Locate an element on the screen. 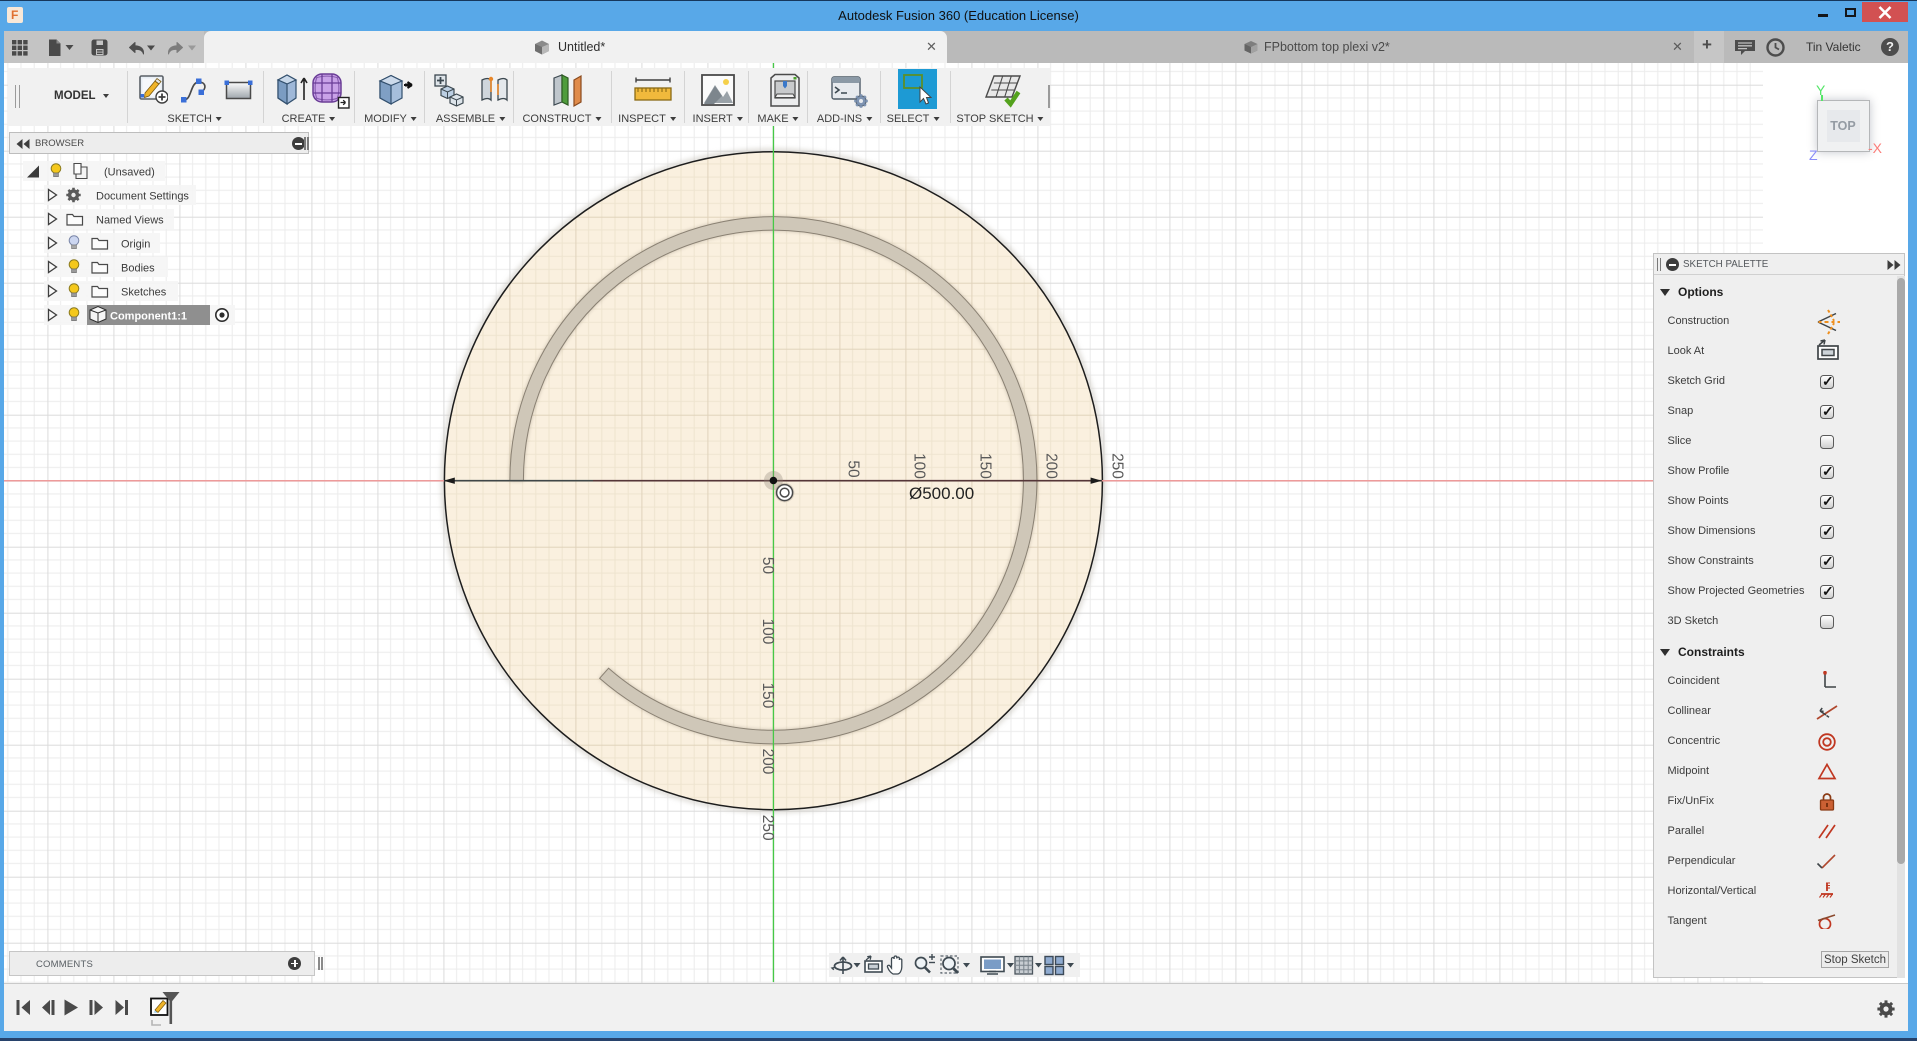 This screenshot has height=1041, width=1917. svg-text: Bodies is located at coordinates (138, 269).